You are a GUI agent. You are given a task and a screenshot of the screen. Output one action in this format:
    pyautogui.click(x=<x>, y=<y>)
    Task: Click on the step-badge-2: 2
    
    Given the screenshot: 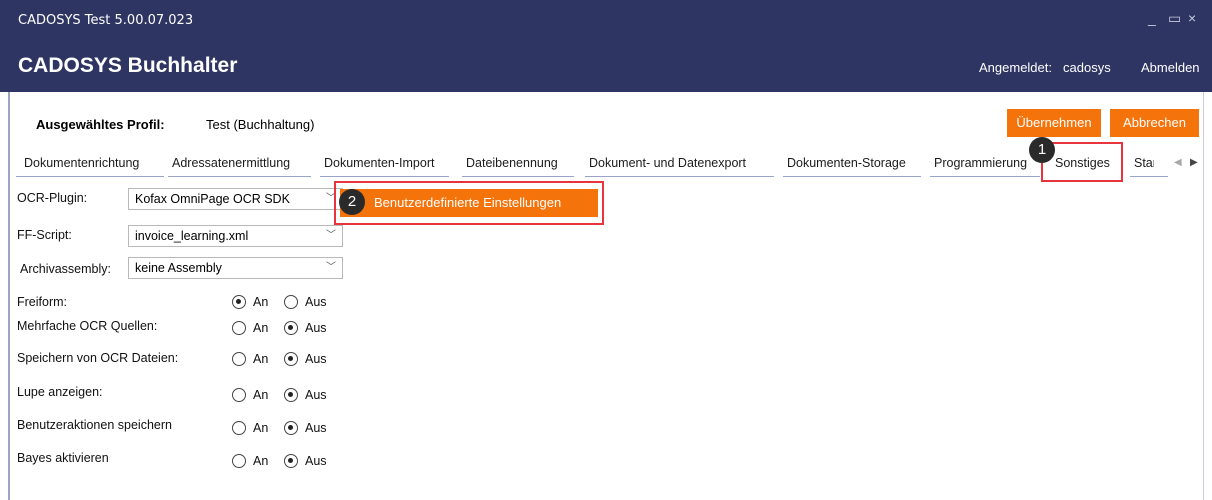 What is the action you would take?
    pyautogui.click(x=352, y=202)
    